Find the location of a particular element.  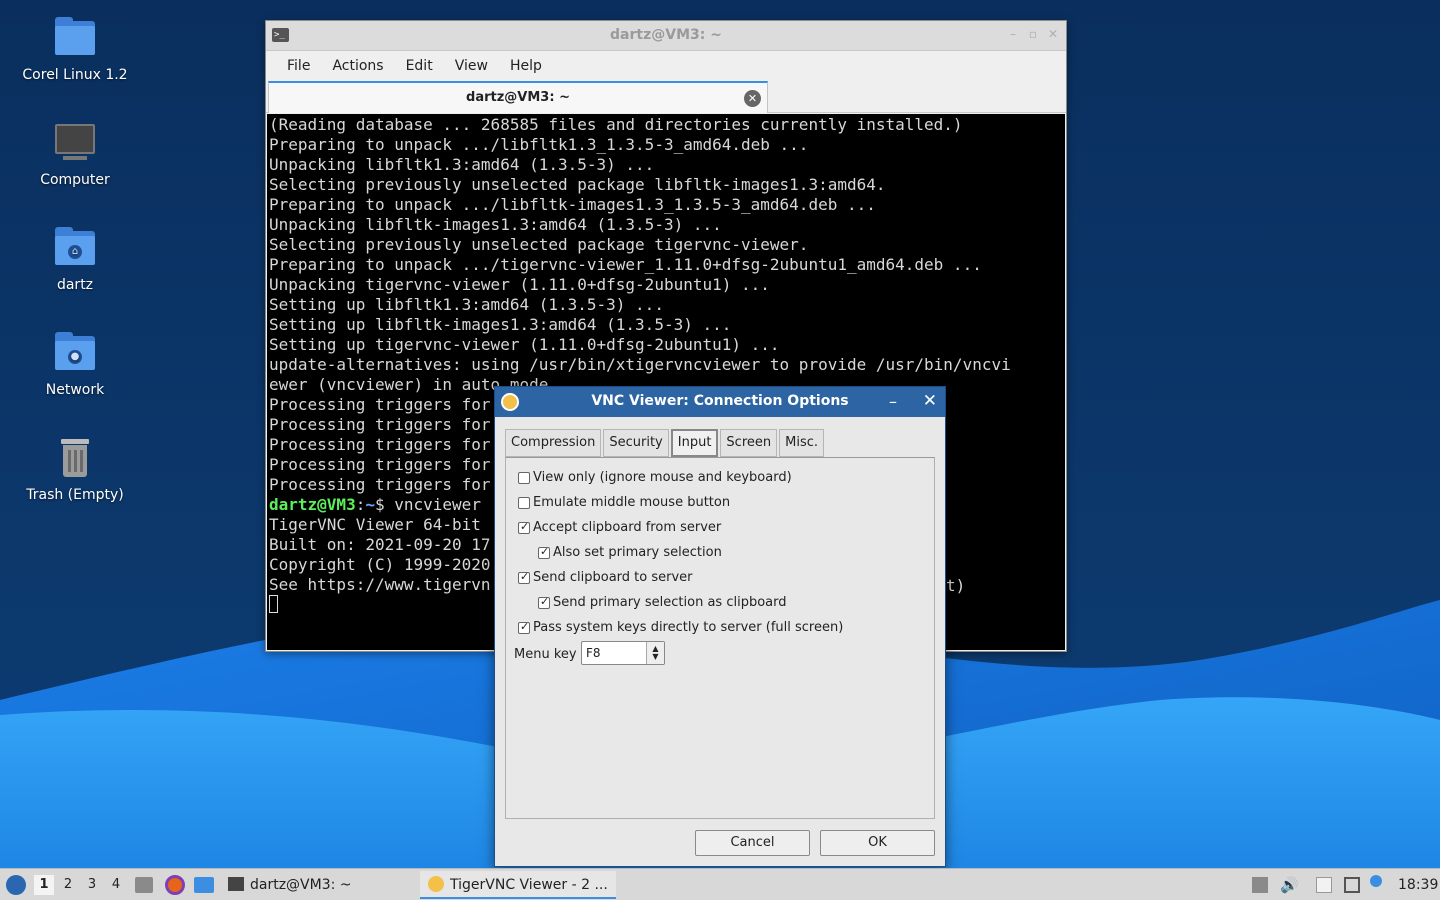

clipboard-icon is located at coordinates (1324, 885).